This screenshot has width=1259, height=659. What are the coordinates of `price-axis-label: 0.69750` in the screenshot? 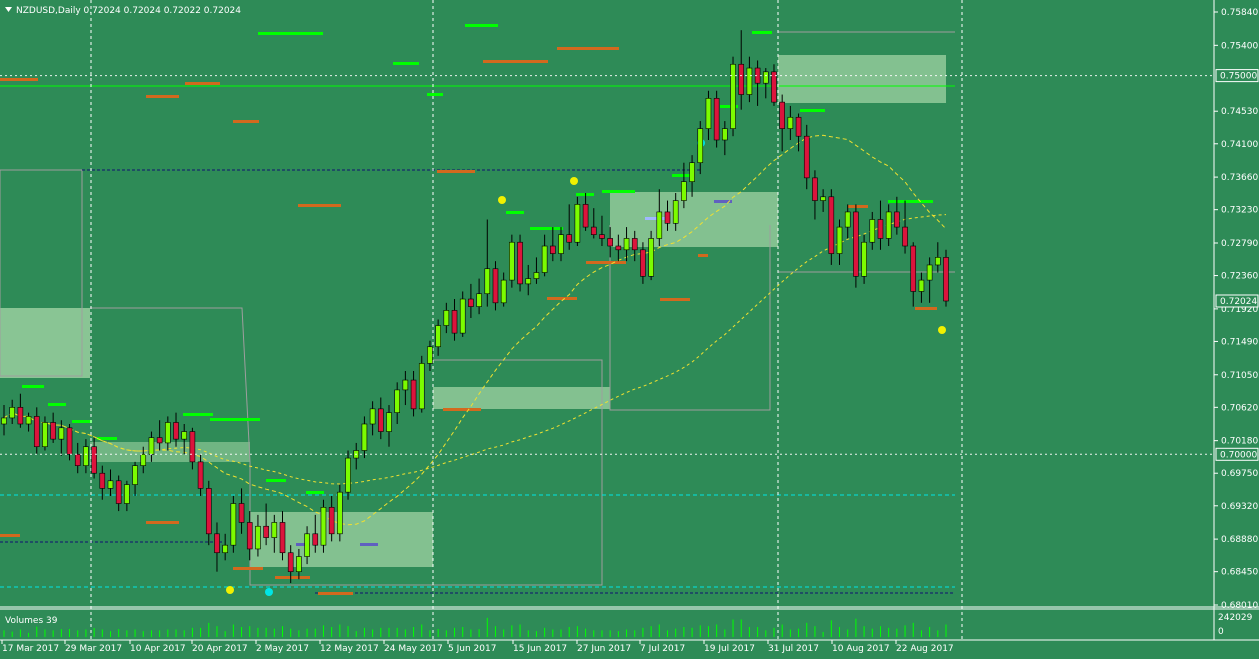 It's located at (1239, 474).